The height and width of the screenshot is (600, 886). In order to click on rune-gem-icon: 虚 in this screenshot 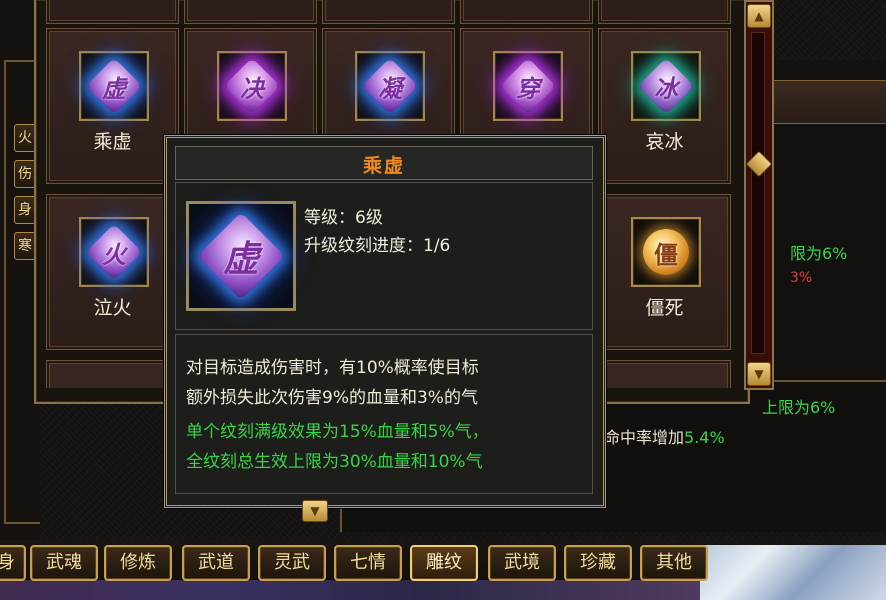, I will do `click(114, 86)`.